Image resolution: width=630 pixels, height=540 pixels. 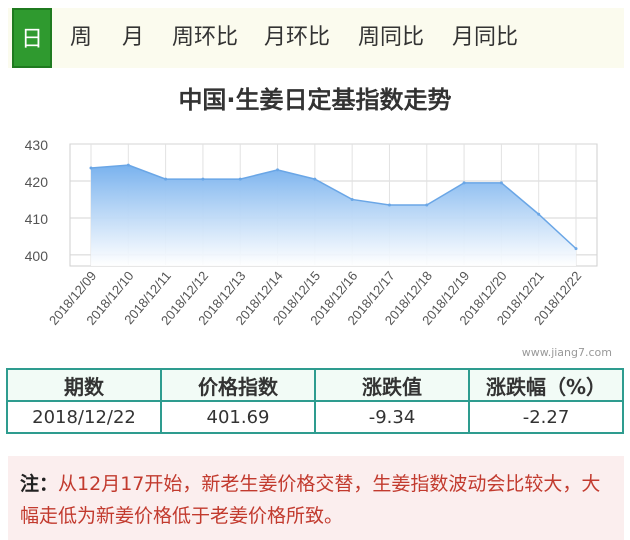 I want to click on y-tick-label: 420, so click(x=37, y=182).